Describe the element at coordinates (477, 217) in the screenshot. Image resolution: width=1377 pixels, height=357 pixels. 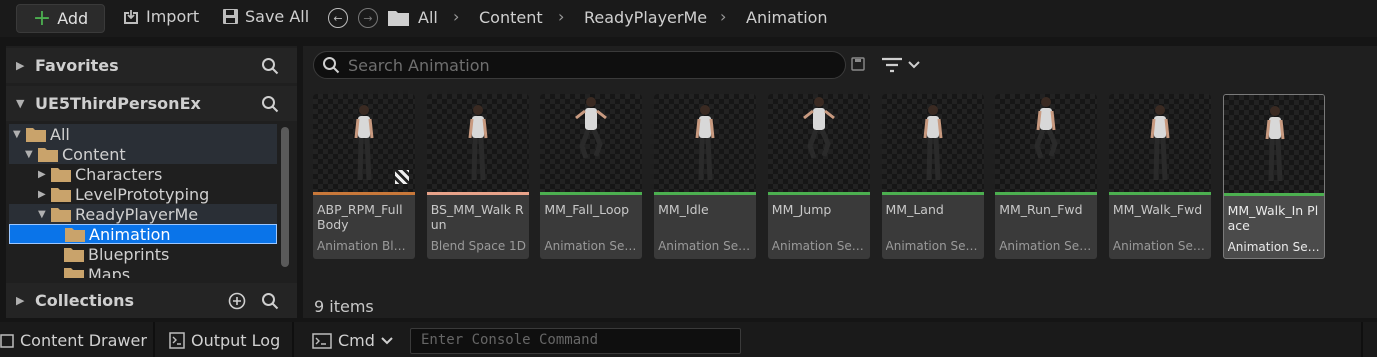
I see `asset-name: BS_MM_Walk Run` at that location.